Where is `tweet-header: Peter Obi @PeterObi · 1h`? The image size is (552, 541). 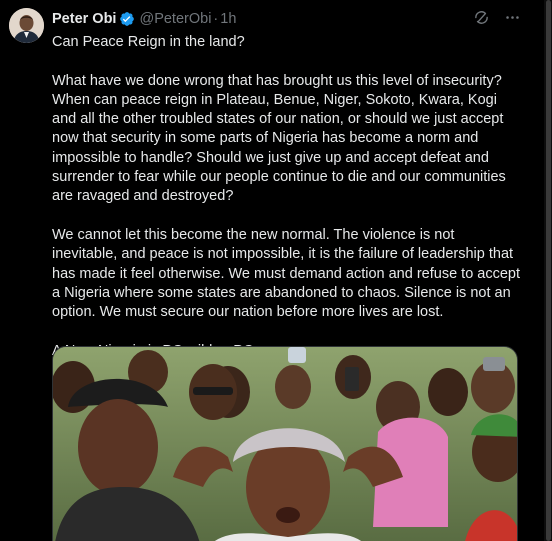
tweet-header: Peter Obi @PeterObi · 1h is located at coordinates (144, 19).